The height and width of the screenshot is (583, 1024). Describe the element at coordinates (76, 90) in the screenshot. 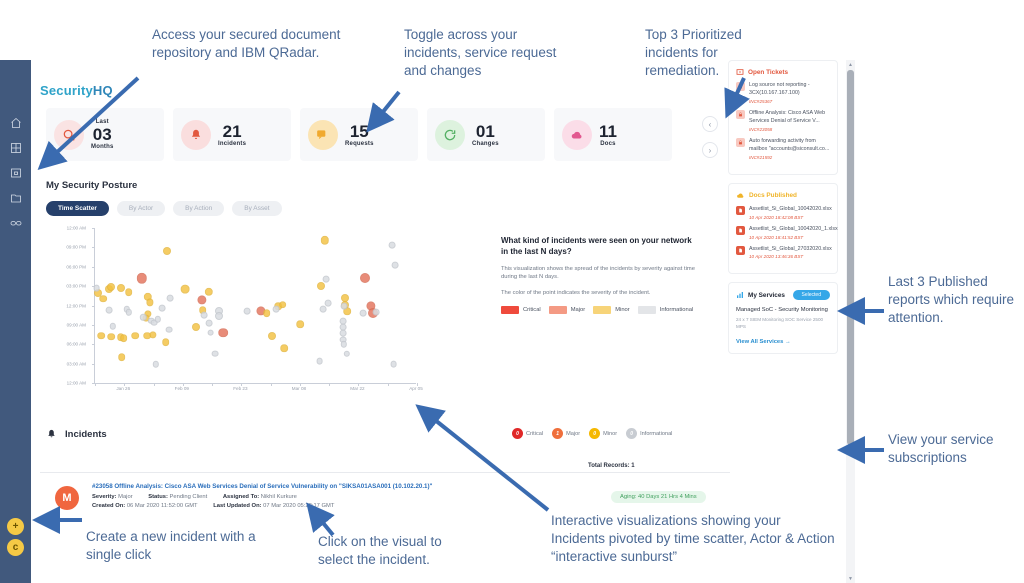

I see `app-logo: SecurityHQ` at that location.